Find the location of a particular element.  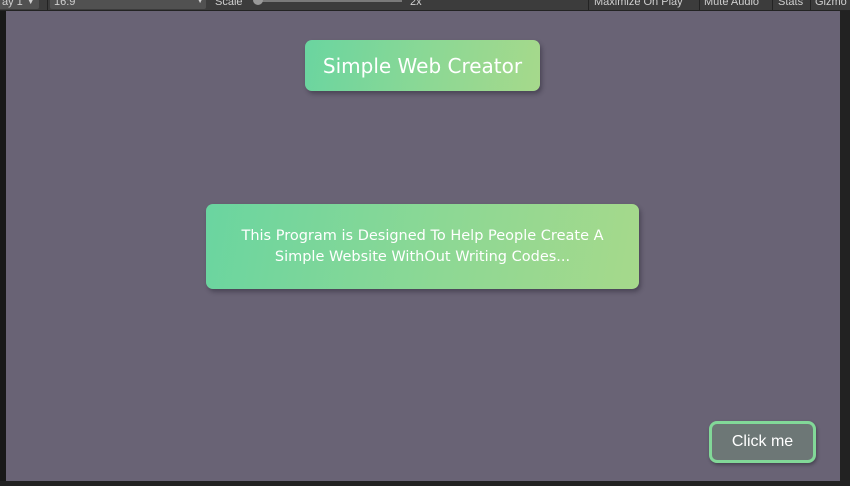

scale-slider-handle is located at coordinates (258, 2).